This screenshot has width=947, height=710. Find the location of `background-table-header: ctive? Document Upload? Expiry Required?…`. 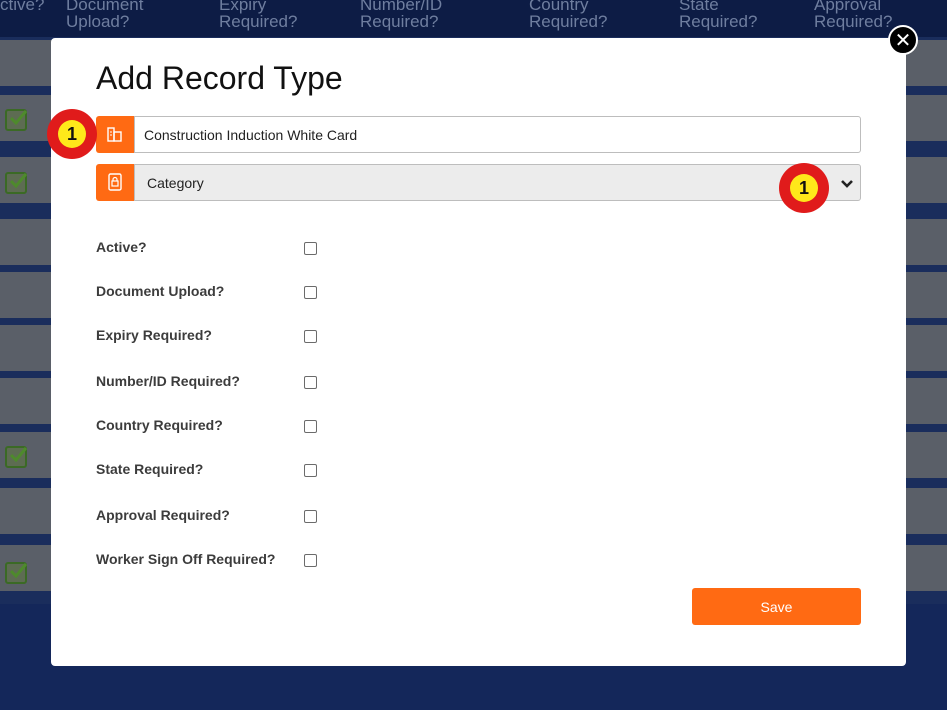

background-table-header: ctive? Document Upload? Expiry Required?… is located at coordinates (473, 18).